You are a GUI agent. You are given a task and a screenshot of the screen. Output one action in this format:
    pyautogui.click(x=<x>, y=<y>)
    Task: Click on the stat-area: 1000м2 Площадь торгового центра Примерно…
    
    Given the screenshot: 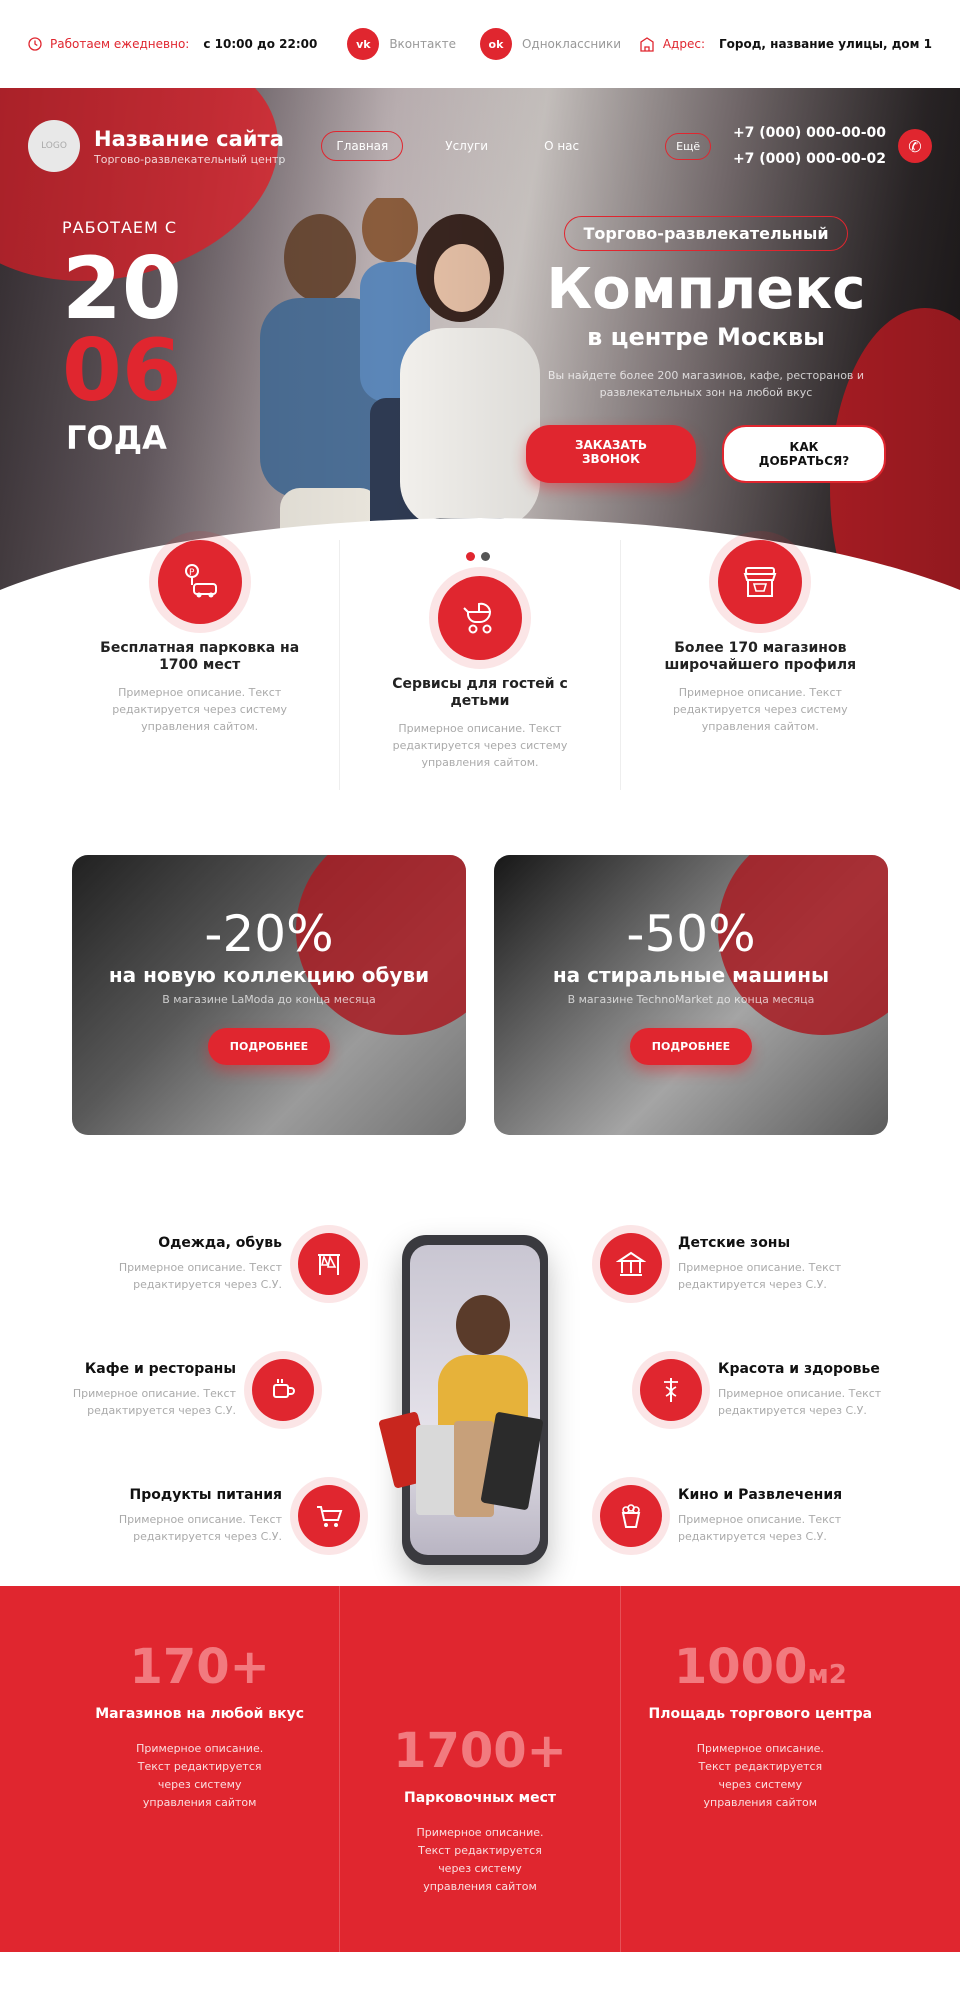 What is the action you would take?
    pyautogui.click(x=759, y=1769)
    